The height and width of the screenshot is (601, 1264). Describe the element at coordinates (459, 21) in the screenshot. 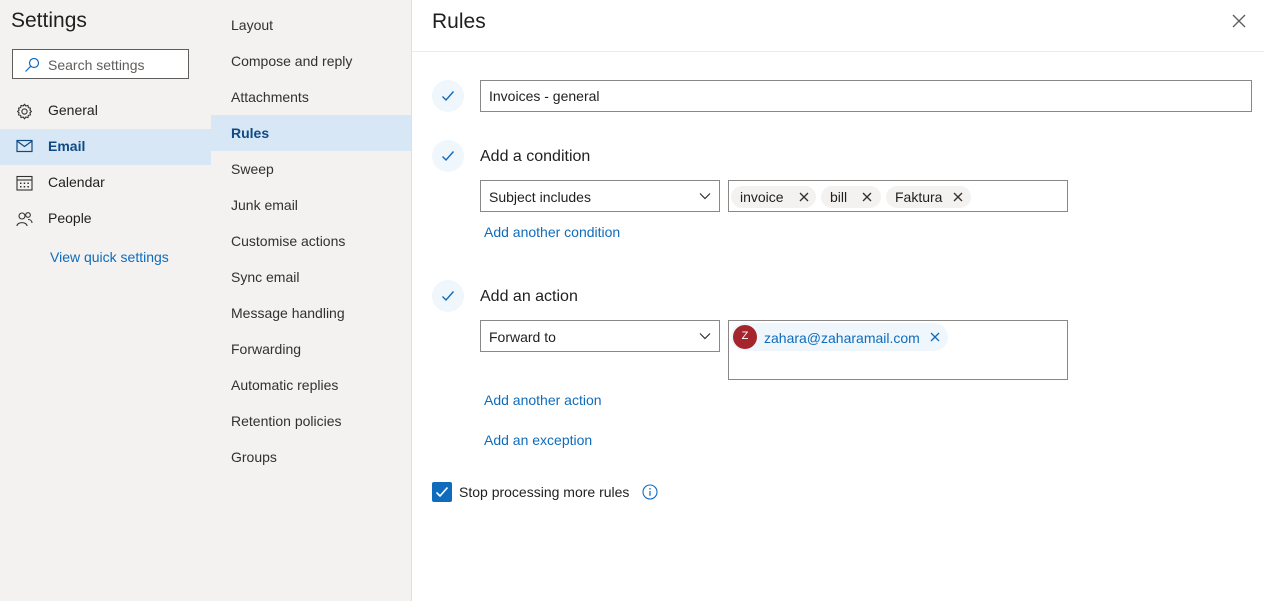

I see `rules-title: Rules` at that location.